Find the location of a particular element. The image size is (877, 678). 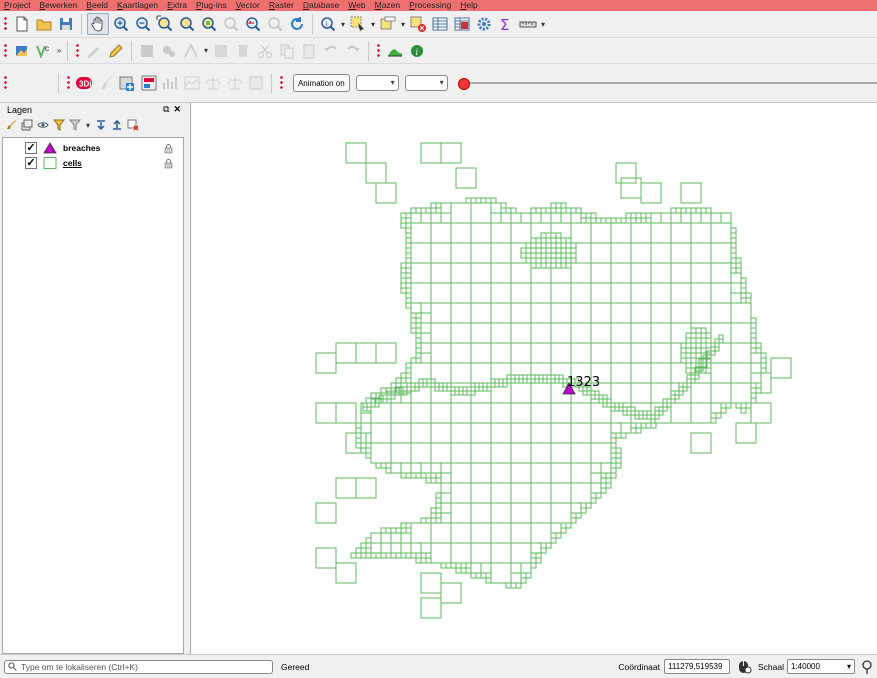

delete-selected-button is located at coordinates (243, 51).